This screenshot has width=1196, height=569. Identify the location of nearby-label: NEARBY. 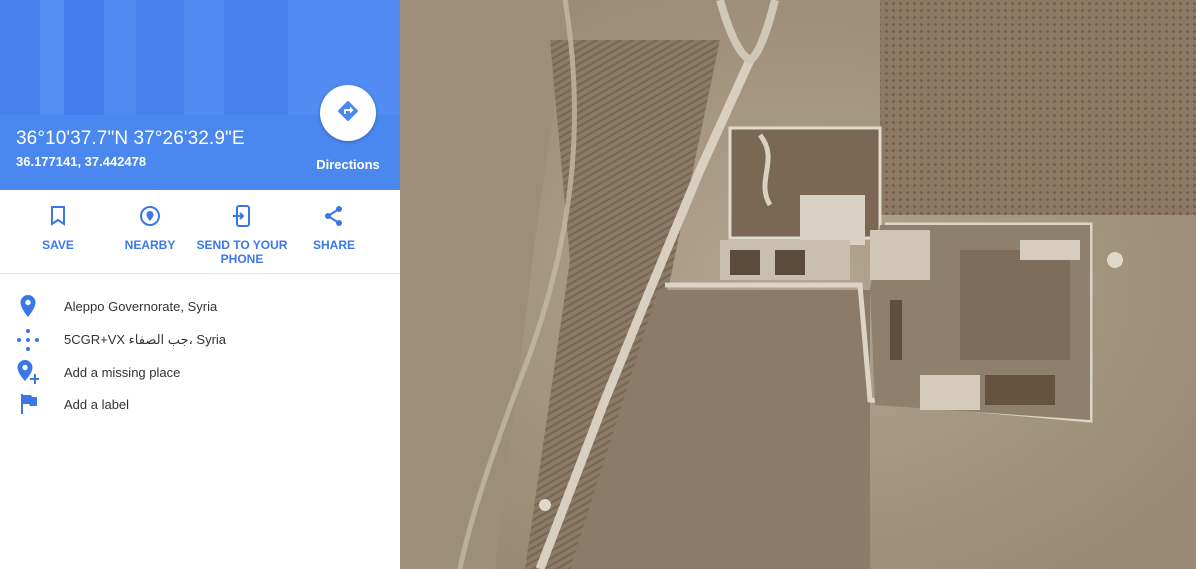
(150, 245).